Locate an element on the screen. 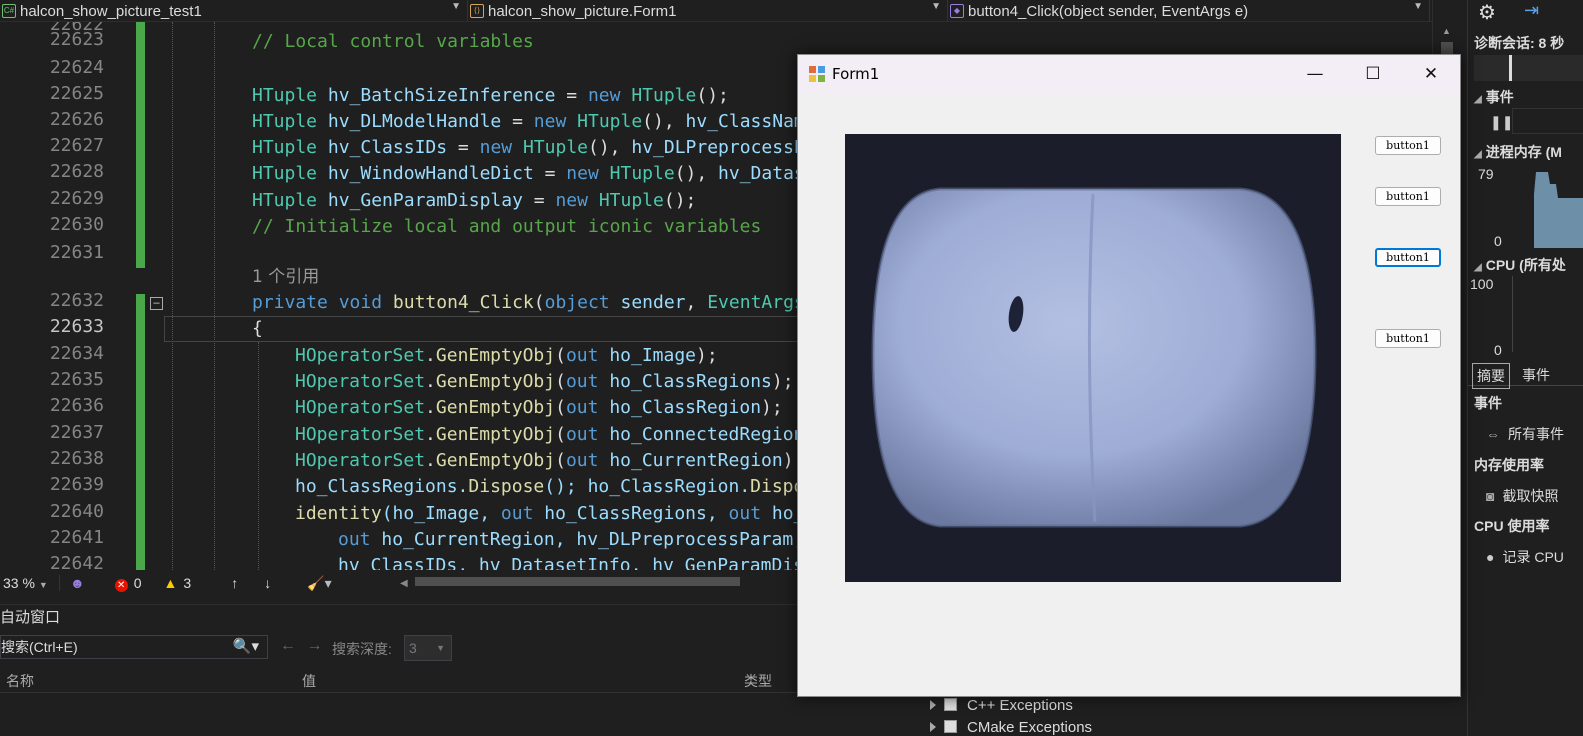 The height and width of the screenshot is (736, 1583). export-icon: ⇥ is located at coordinates (1531, 10).